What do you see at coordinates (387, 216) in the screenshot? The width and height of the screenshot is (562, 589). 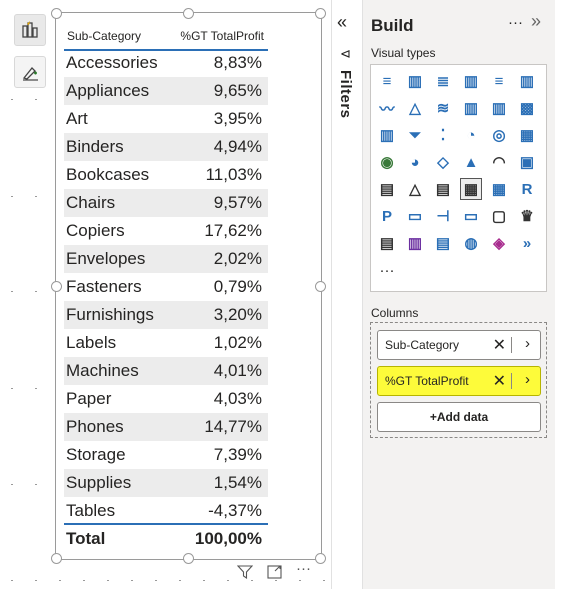 I see `python-visual-icon: P` at bounding box center [387, 216].